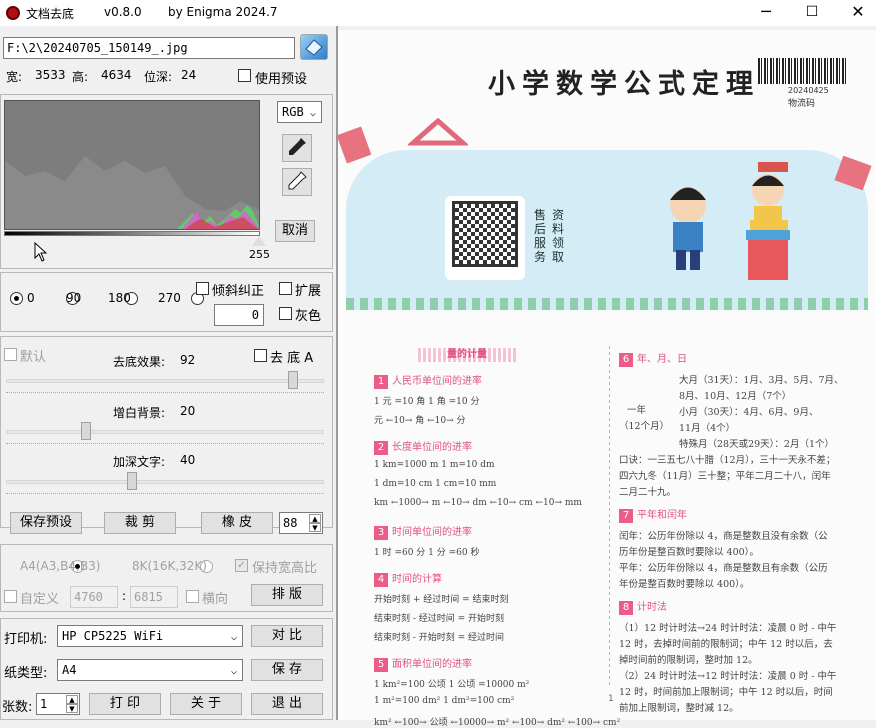 This screenshot has height=728, width=876. I want to click on keep-ratio-checkbox: ✓, so click(241, 565).